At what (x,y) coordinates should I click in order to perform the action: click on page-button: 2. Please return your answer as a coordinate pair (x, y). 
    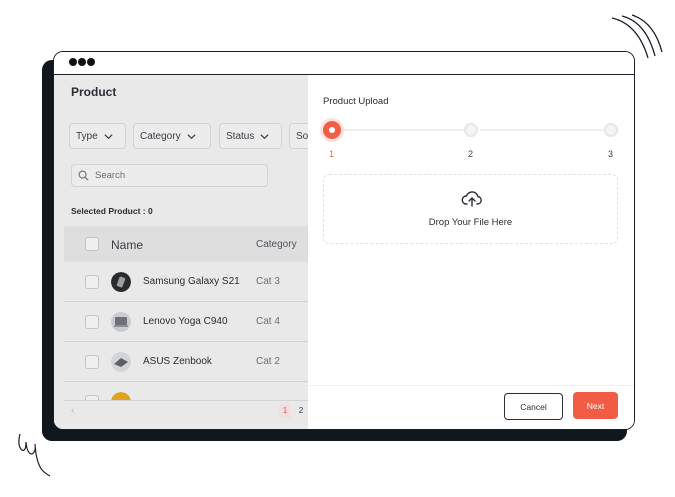
    Looking at the image, I should click on (301, 411).